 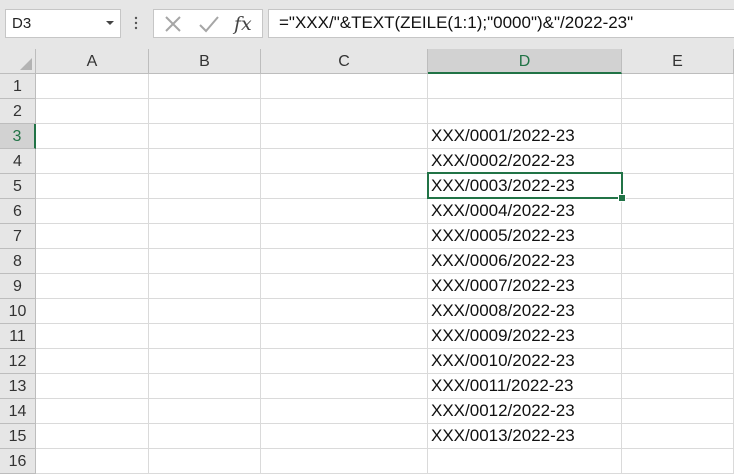 What do you see at coordinates (205, 286) in the screenshot?
I see `cell-b9` at bounding box center [205, 286].